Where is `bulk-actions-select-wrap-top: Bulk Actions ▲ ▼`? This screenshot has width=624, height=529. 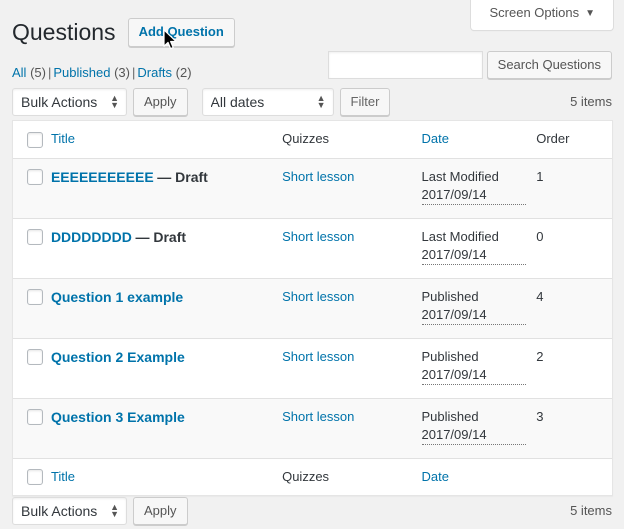 bulk-actions-select-wrap-top: Bulk Actions ▲ ▼ is located at coordinates (69, 102).